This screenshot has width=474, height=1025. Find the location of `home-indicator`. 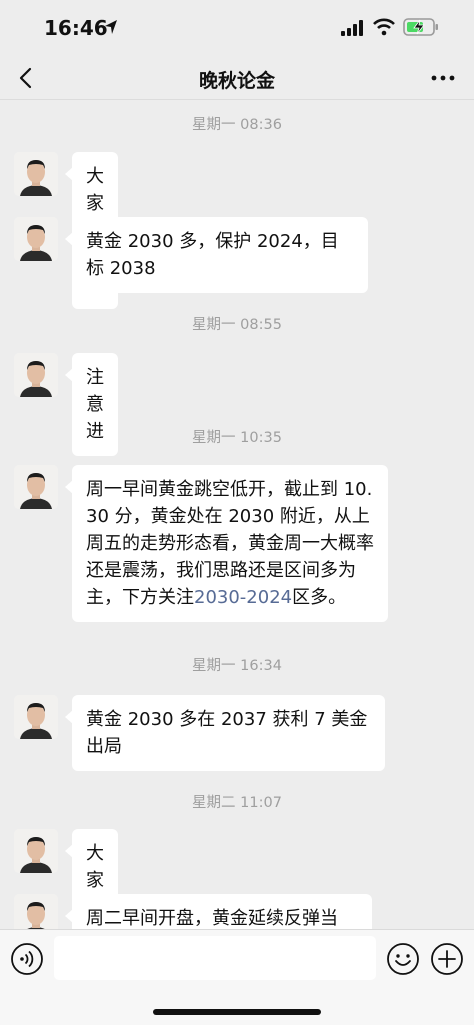

home-indicator is located at coordinates (237, 1012).